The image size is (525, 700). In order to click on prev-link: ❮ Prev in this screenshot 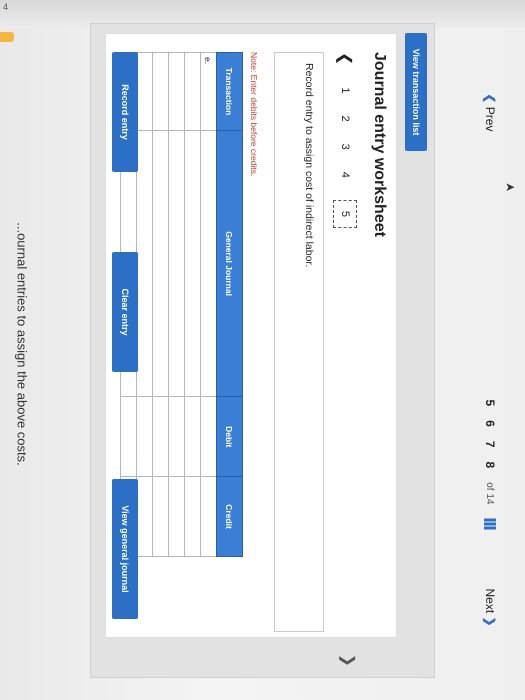, I will do `click(490, 112)`.